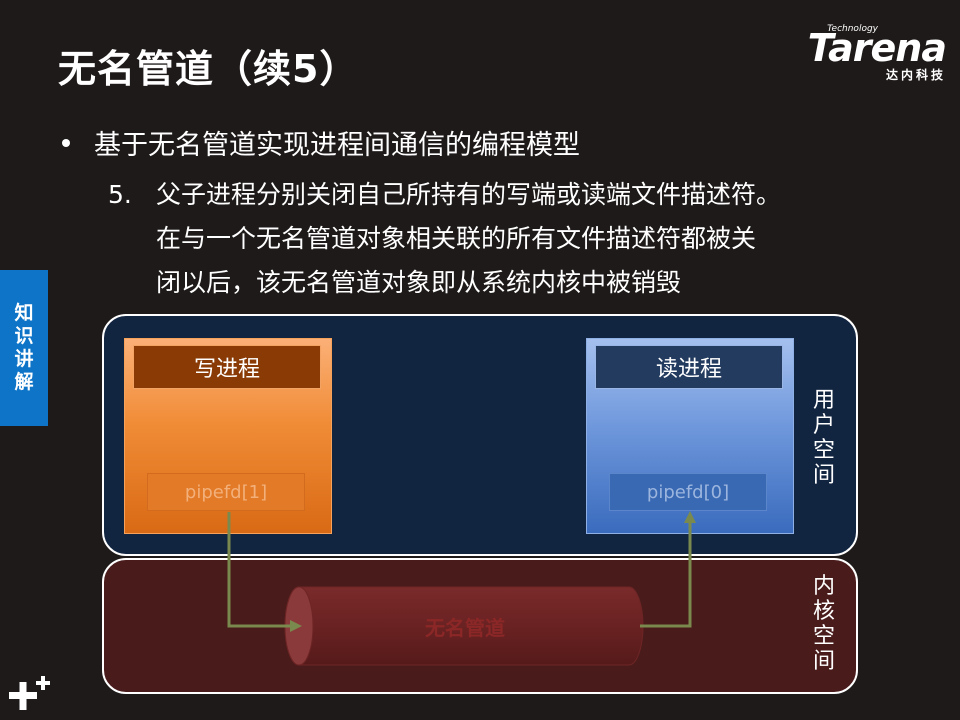  I want to click on pipe-to-read-arrow, so click(666, 575).